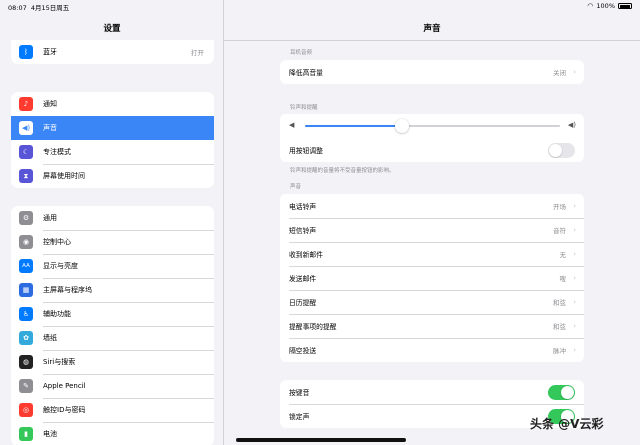 The width and height of the screenshot is (640, 445). What do you see at coordinates (432, 302) in the screenshot?
I see `sound-row: 日历提醒 和弦 ›` at bounding box center [432, 302].